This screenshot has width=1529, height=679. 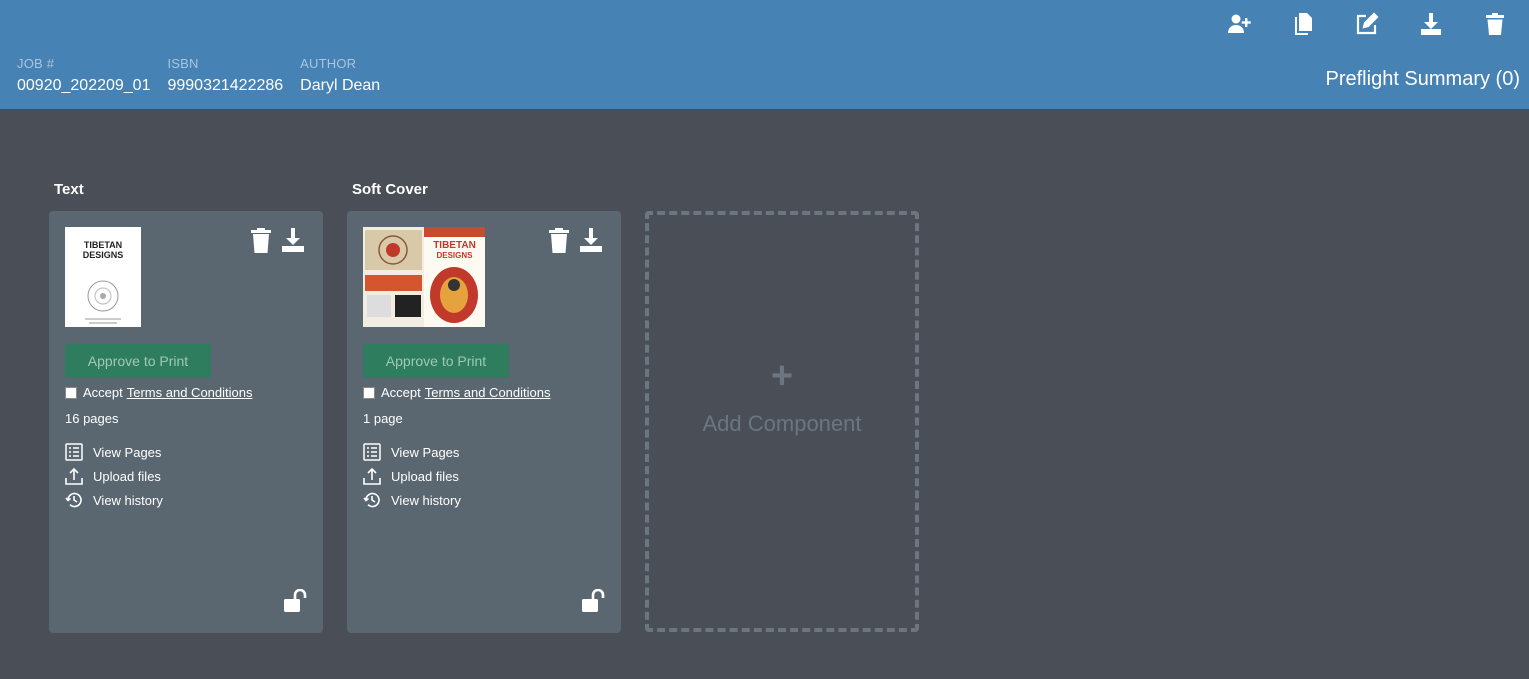 I want to click on cover-subtitle: DESIGNS, so click(x=454, y=255).